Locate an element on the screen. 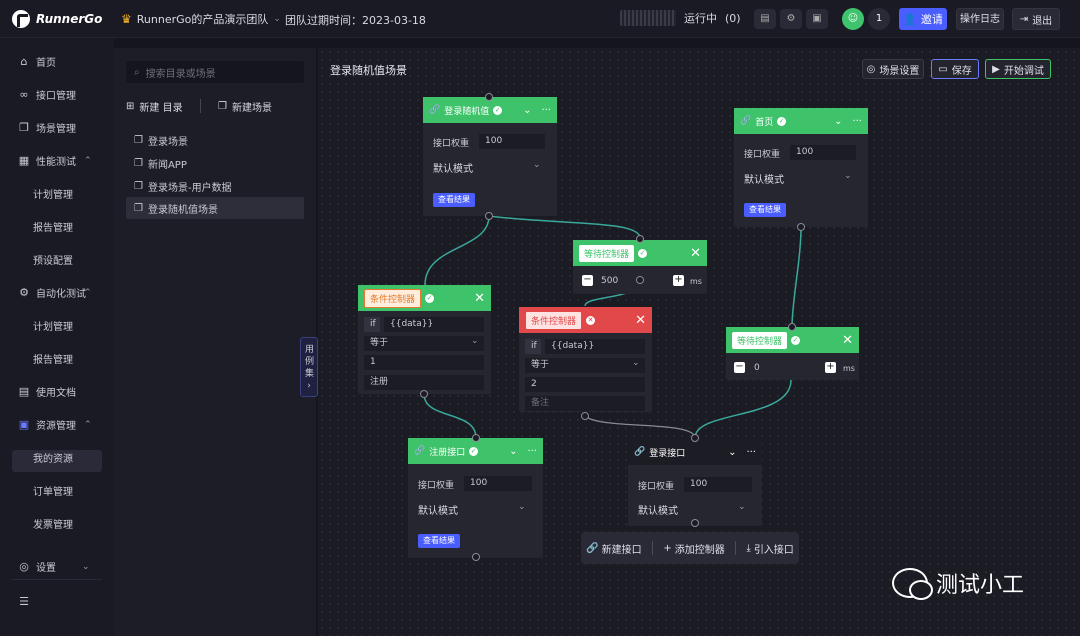  condition-note-input: 注册 is located at coordinates (424, 382).